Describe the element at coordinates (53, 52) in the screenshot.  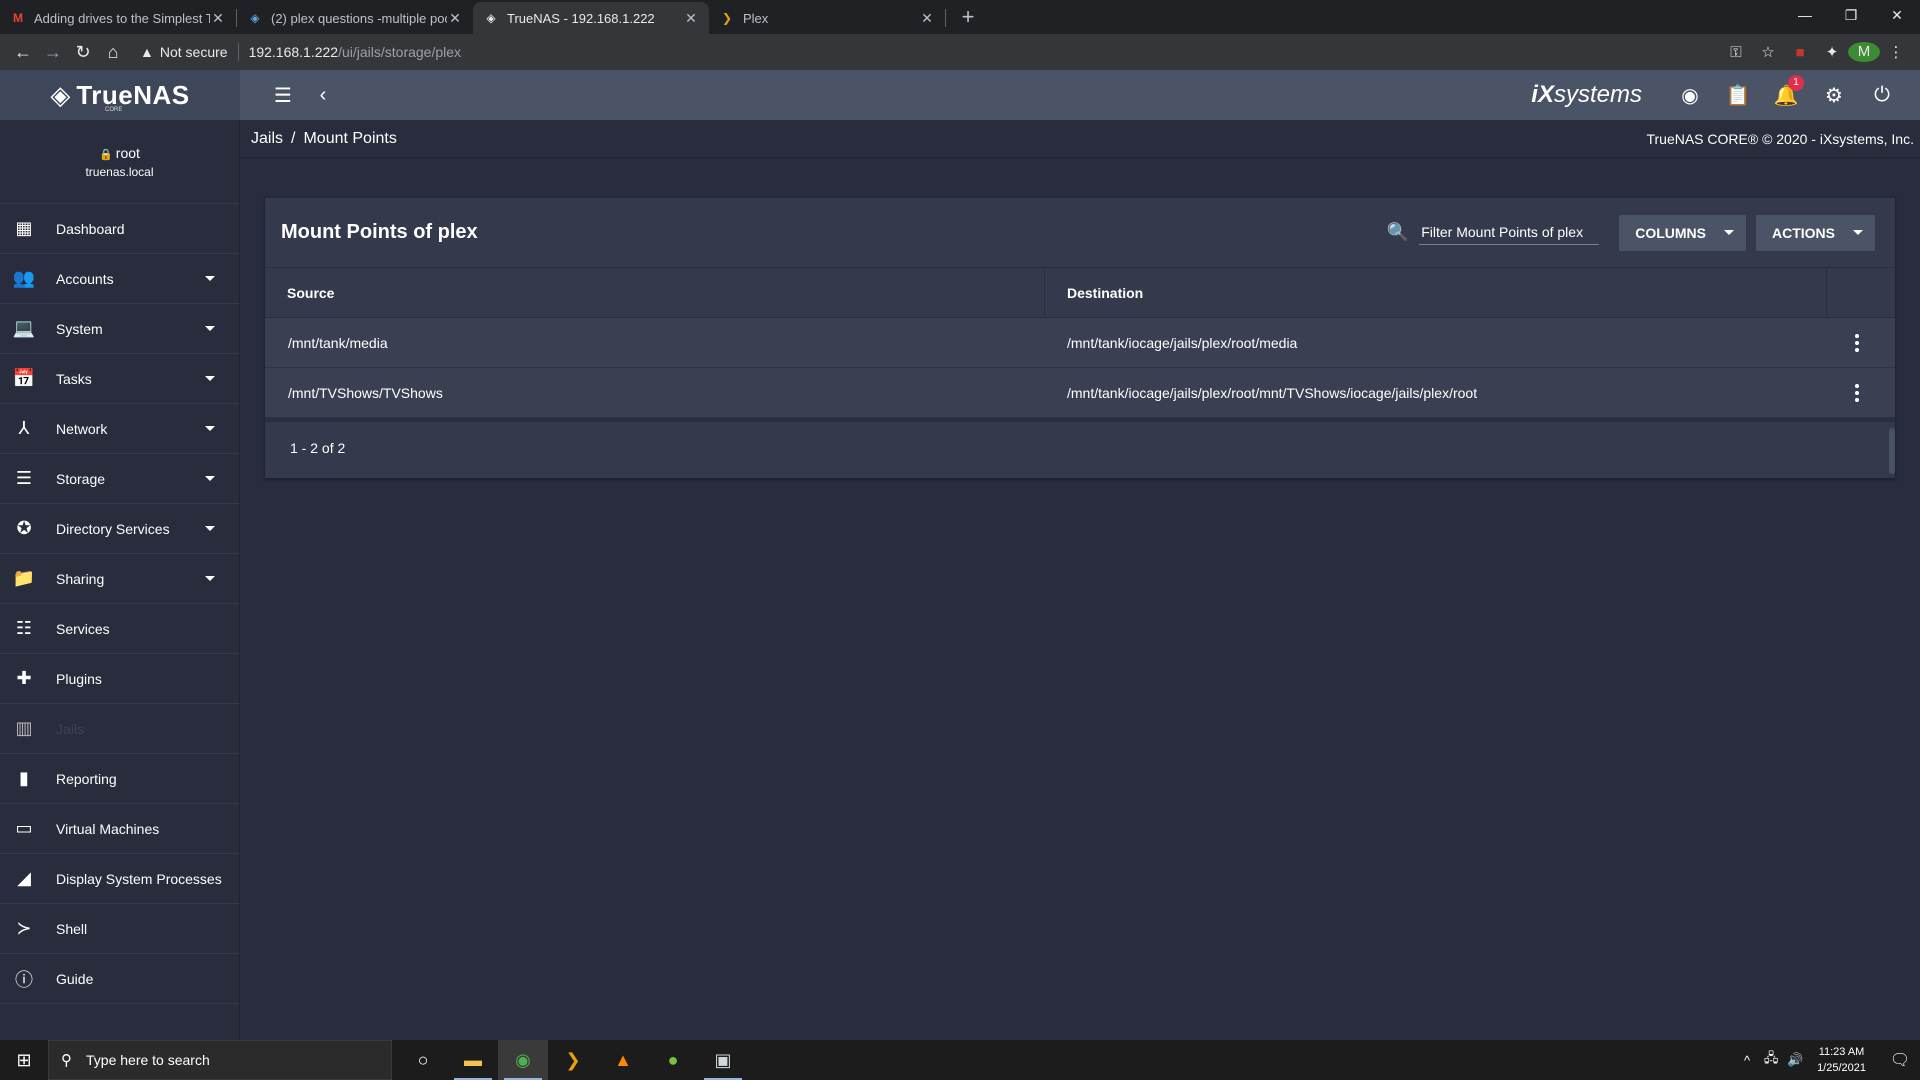
I see `forward-icon: →` at that location.